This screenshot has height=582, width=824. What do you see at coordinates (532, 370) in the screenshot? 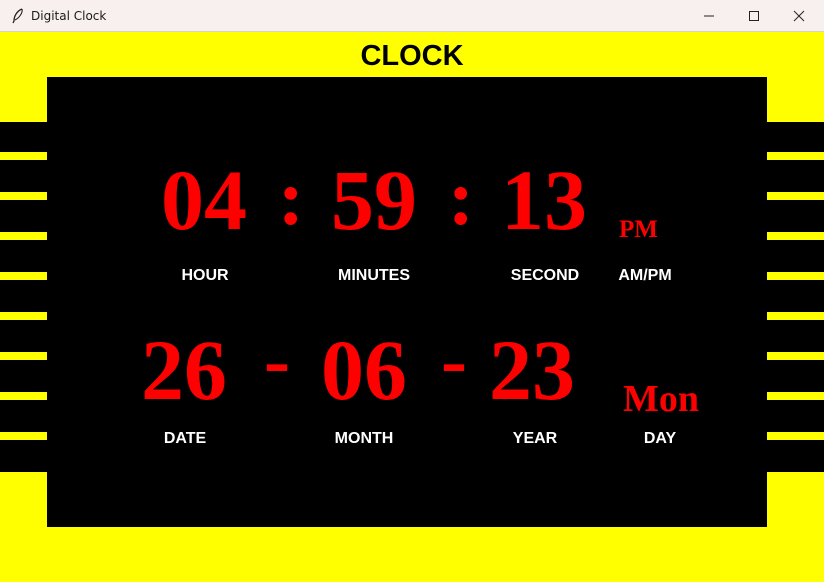
I see `year-value: 23` at bounding box center [532, 370].